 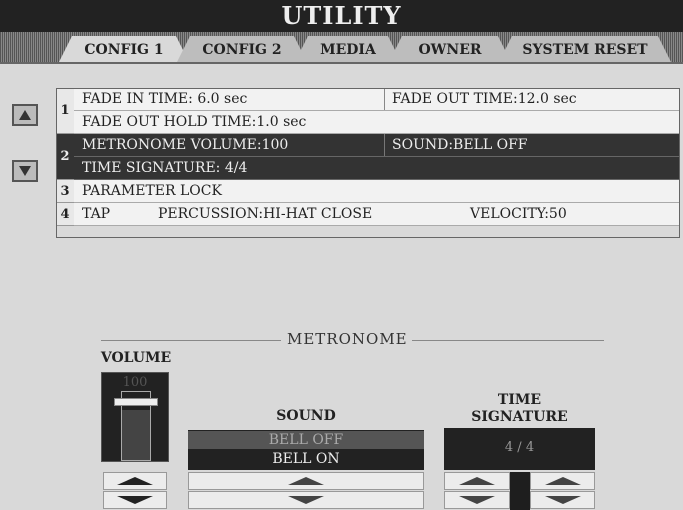 What do you see at coordinates (508, 340) in the screenshot?
I see `section-line-right` at bounding box center [508, 340].